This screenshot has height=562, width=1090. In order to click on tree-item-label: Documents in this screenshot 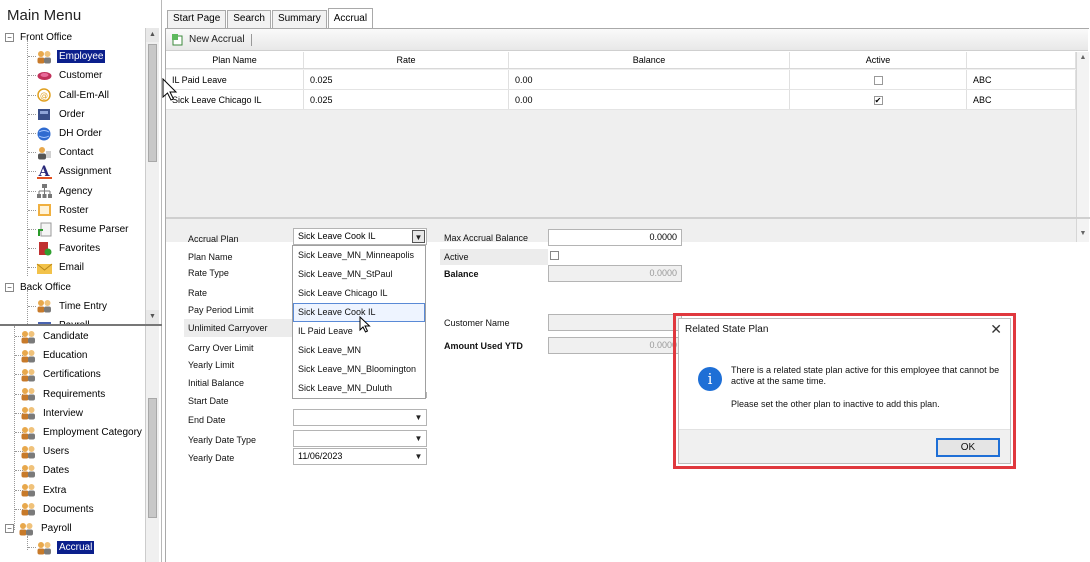, I will do `click(68, 509)`.